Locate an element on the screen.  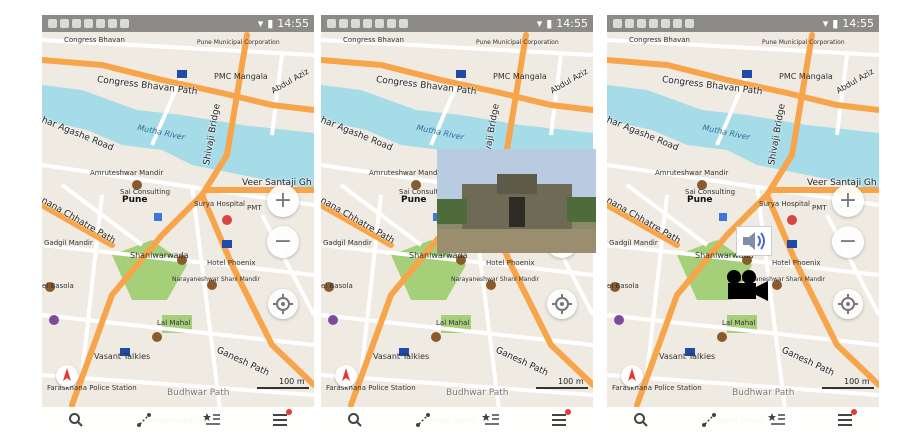
video-camera-icon is located at coordinates (748, 286).